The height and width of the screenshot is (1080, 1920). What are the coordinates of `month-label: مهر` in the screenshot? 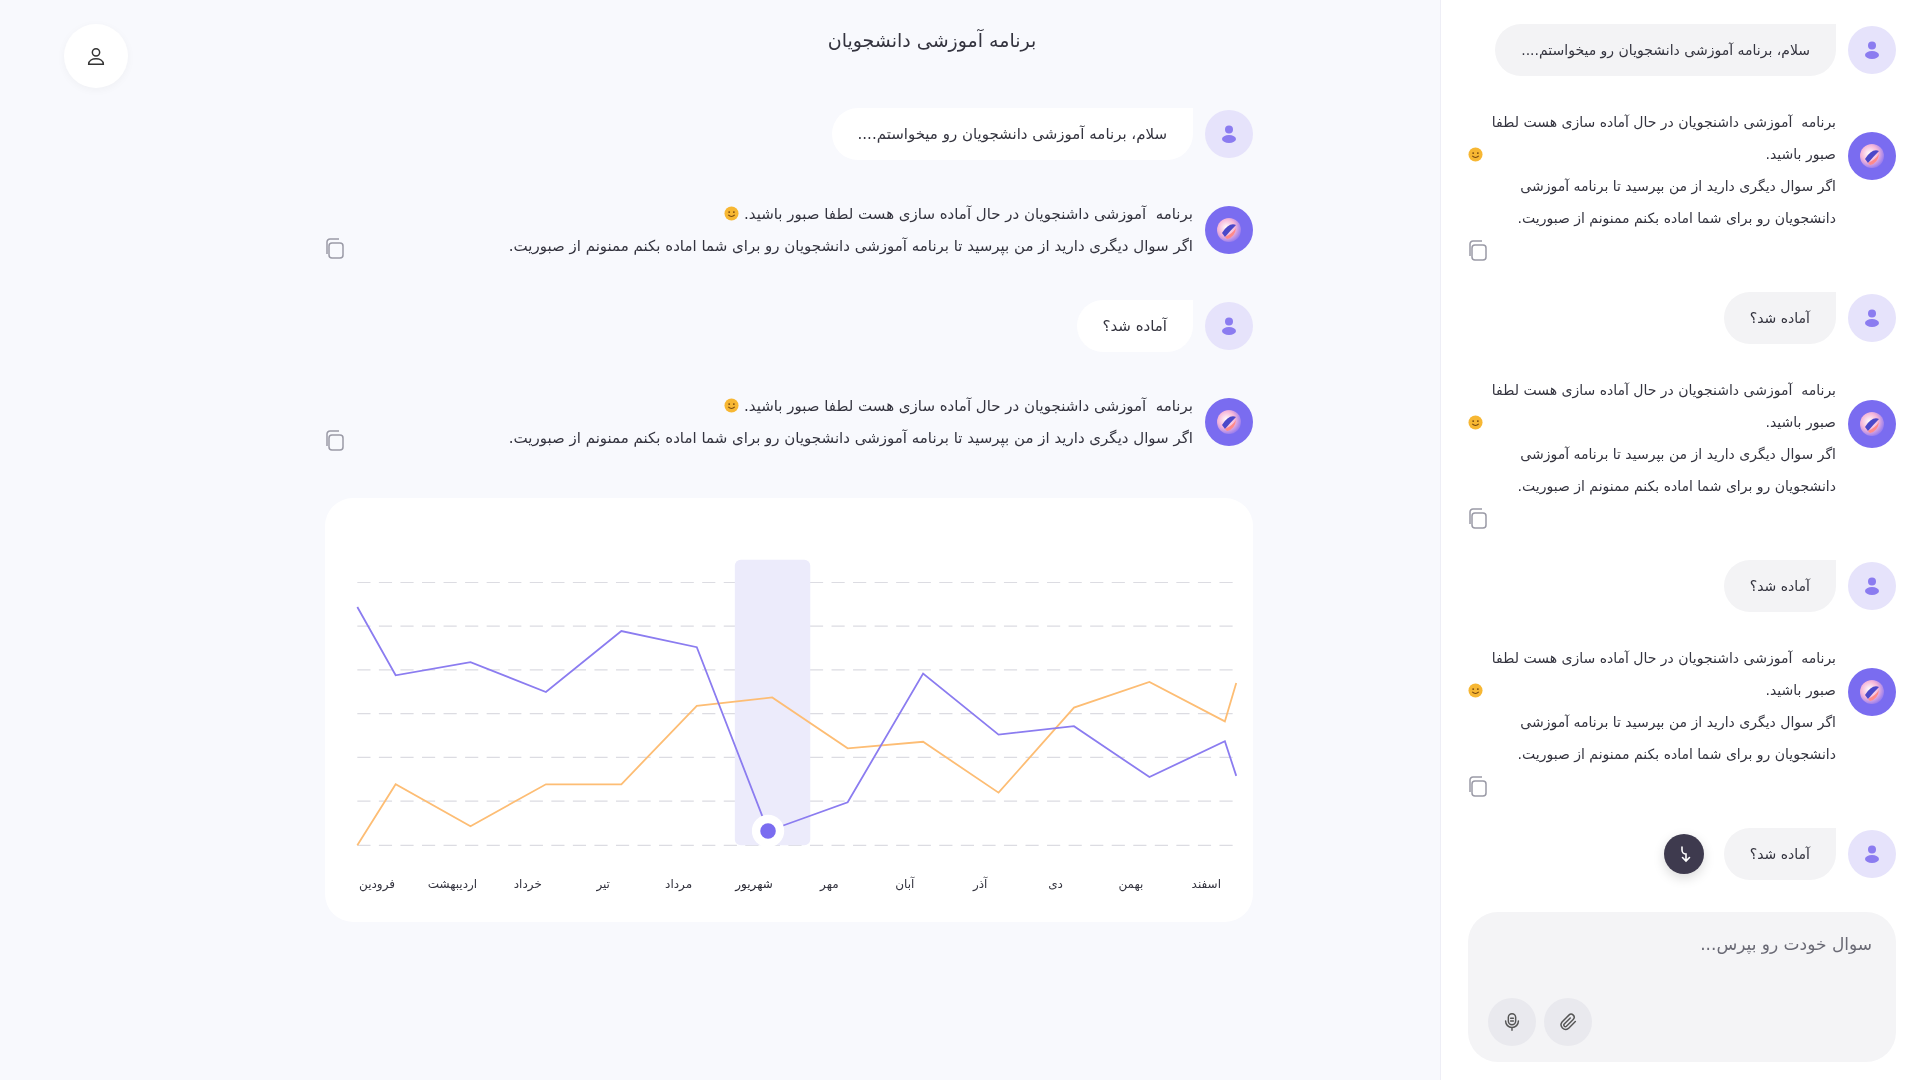 It's located at (829, 884).